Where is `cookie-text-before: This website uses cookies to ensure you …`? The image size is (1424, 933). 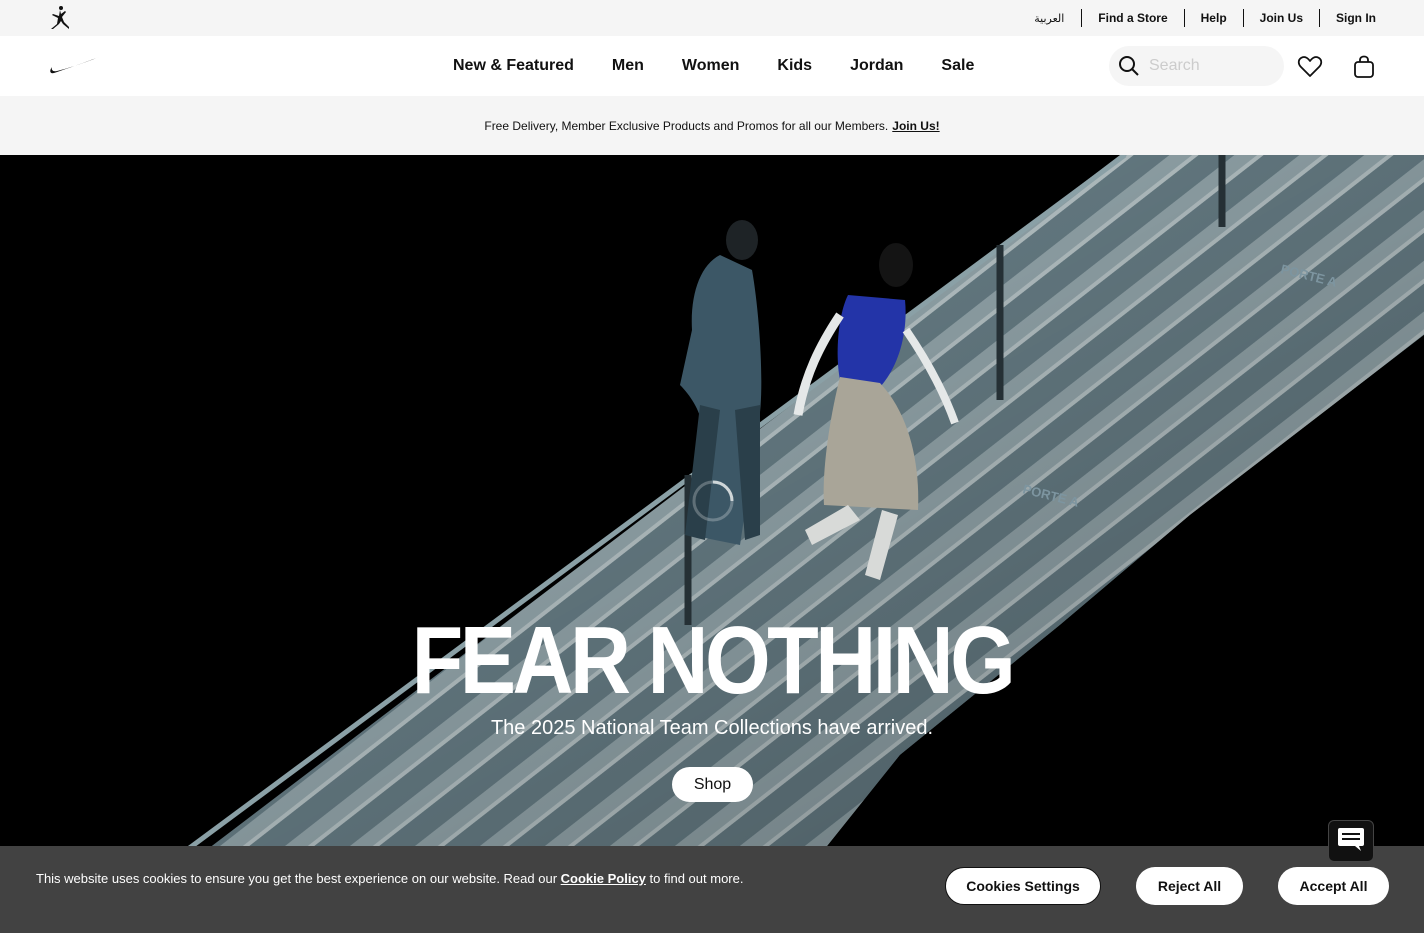 cookie-text-before: This website uses cookies to ensure you … is located at coordinates (297, 878).